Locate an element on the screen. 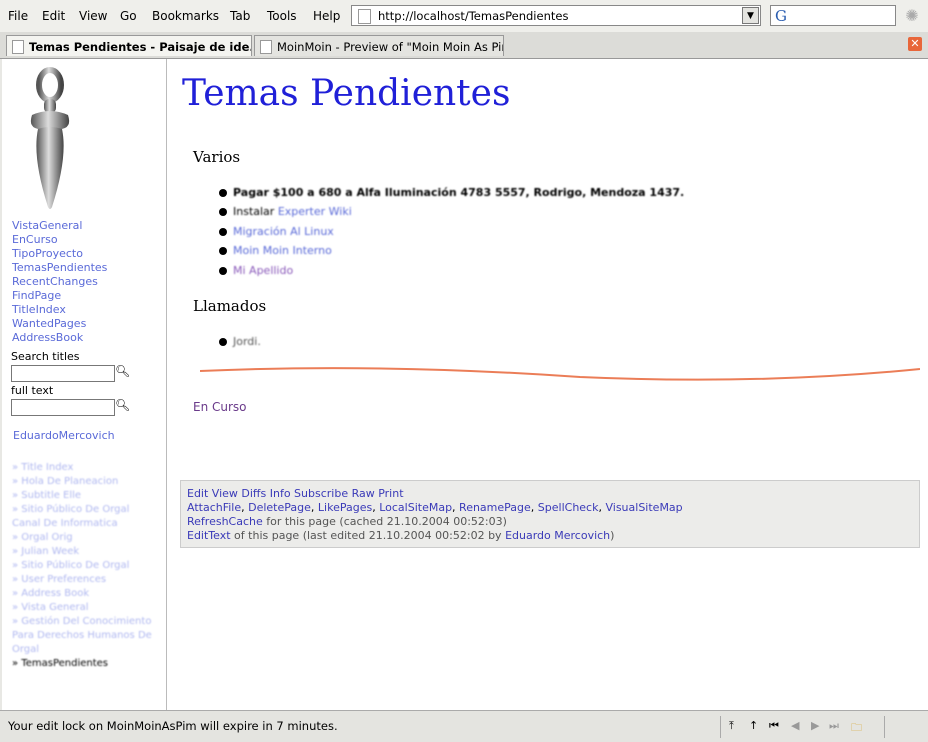  top-icon: ⤒ is located at coordinates (731, 726).